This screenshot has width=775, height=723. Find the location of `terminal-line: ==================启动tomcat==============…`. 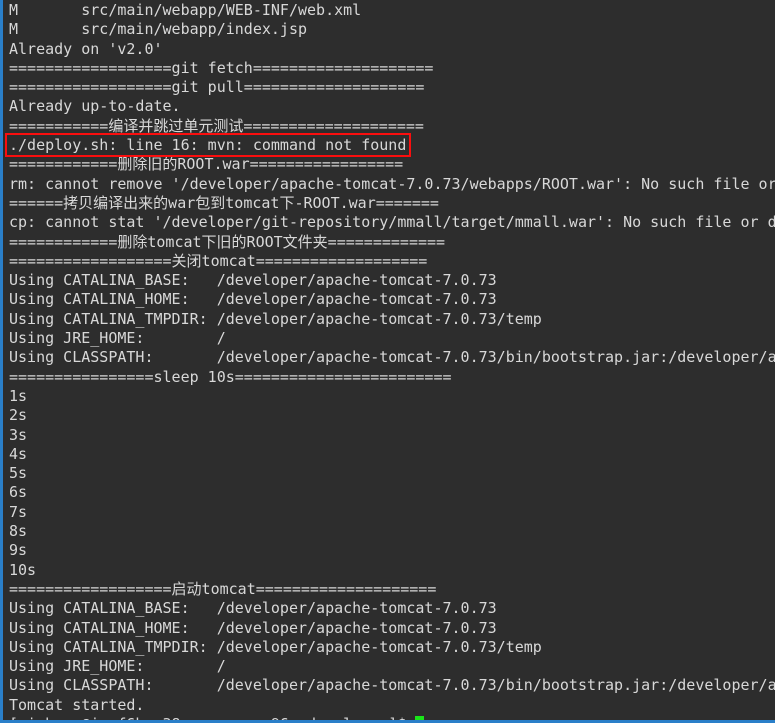

terminal-line: ==================启动tomcat==============… is located at coordinates (223, 588).